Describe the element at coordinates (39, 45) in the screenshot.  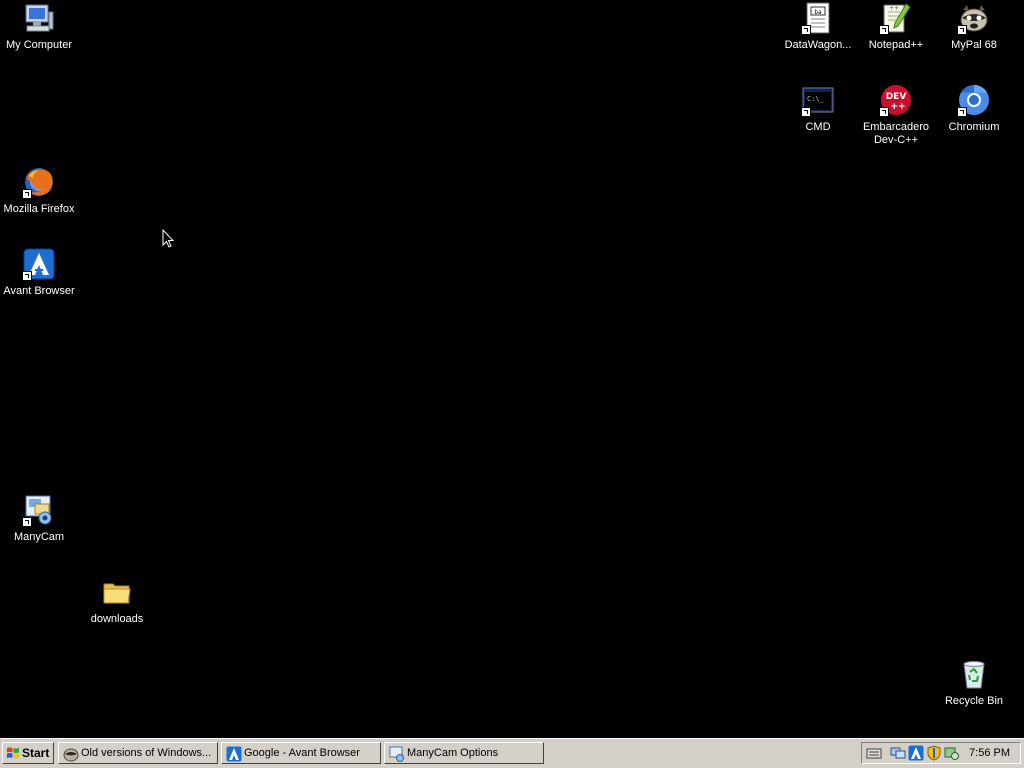
I see `my-computer-label: My Computer` at that location.